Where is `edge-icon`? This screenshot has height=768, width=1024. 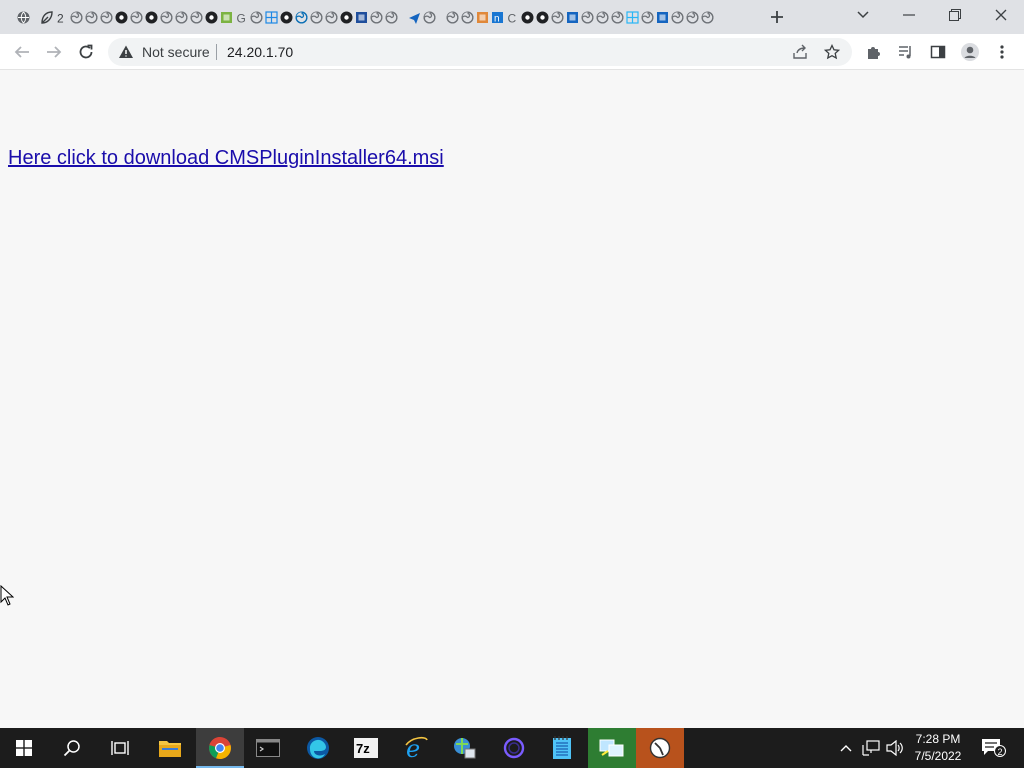
edge-icon is located at coordinates (318, 748).